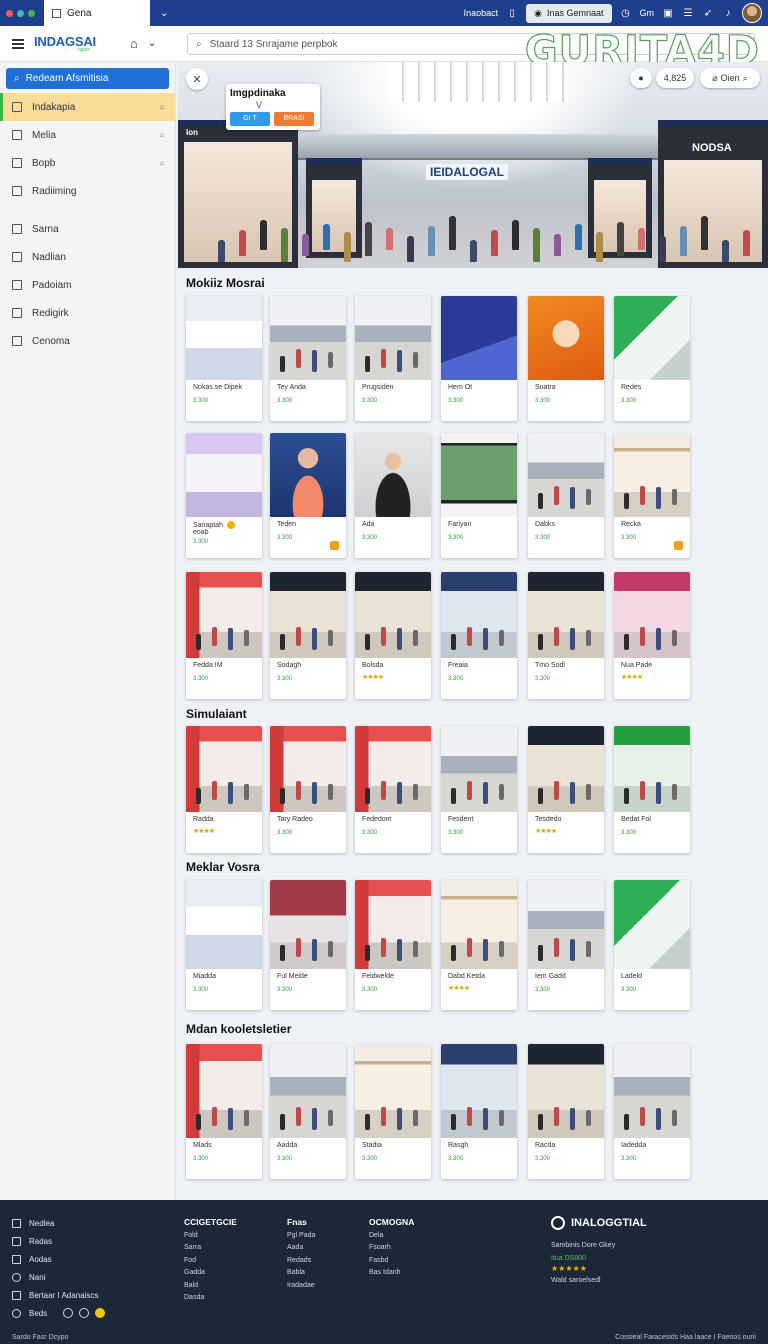 The width and height of the screenshot is (768, 1344). I want to click on count-chip: 4,825, so click(675, 78).